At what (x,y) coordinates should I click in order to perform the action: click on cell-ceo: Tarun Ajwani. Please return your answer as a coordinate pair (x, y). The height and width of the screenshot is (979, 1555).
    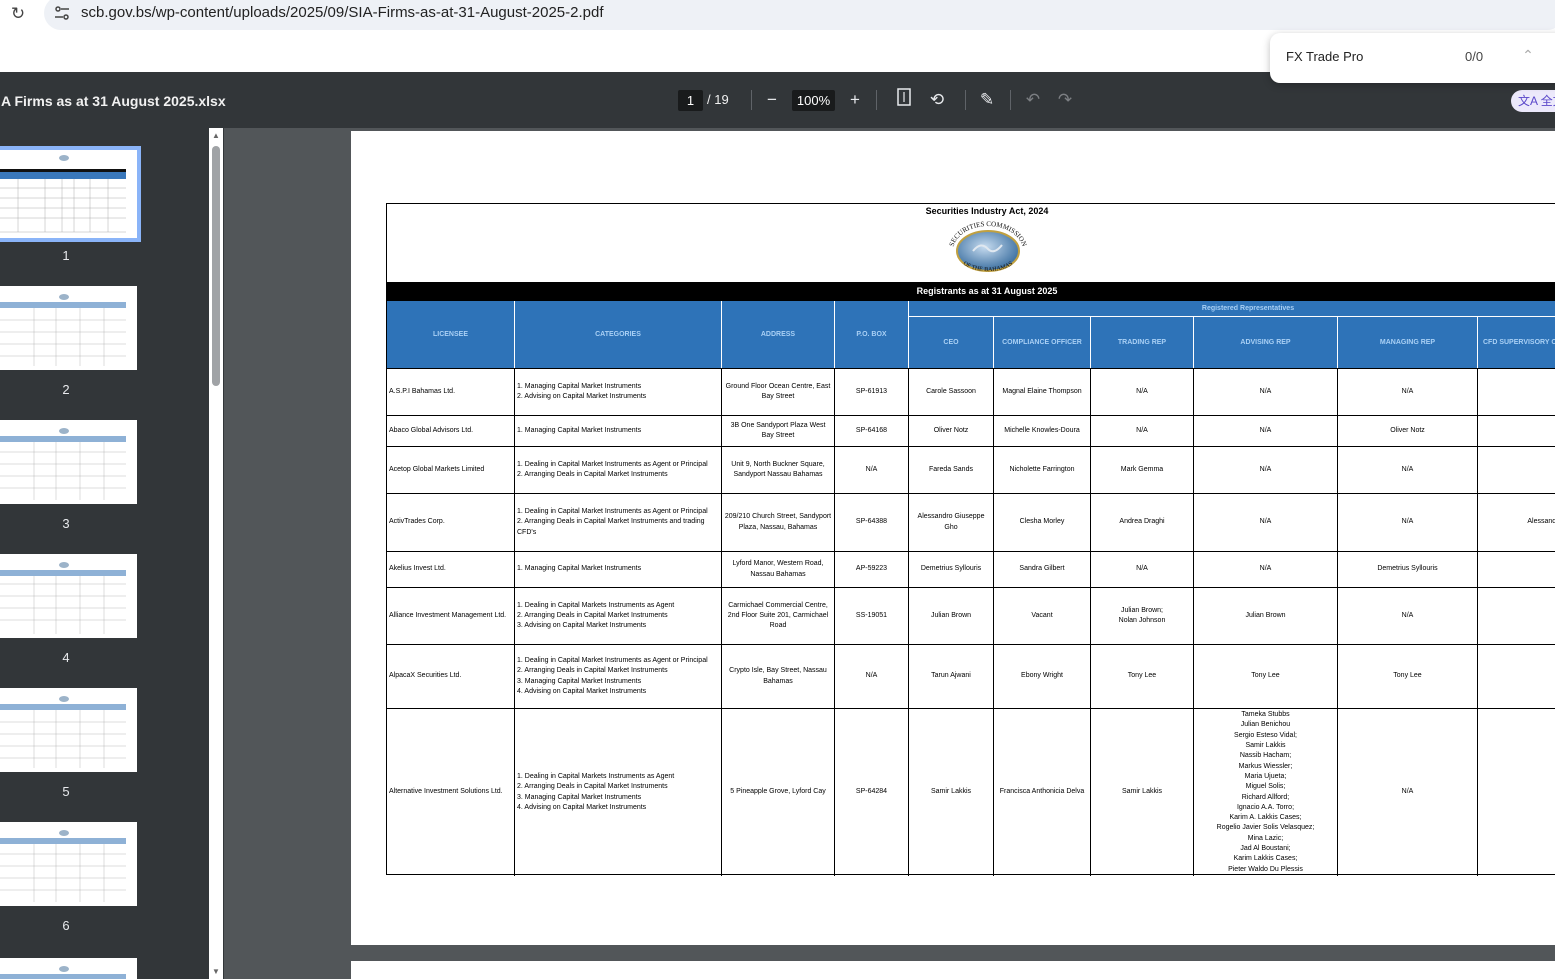
    Looking at the image, I should click on (951, 676).